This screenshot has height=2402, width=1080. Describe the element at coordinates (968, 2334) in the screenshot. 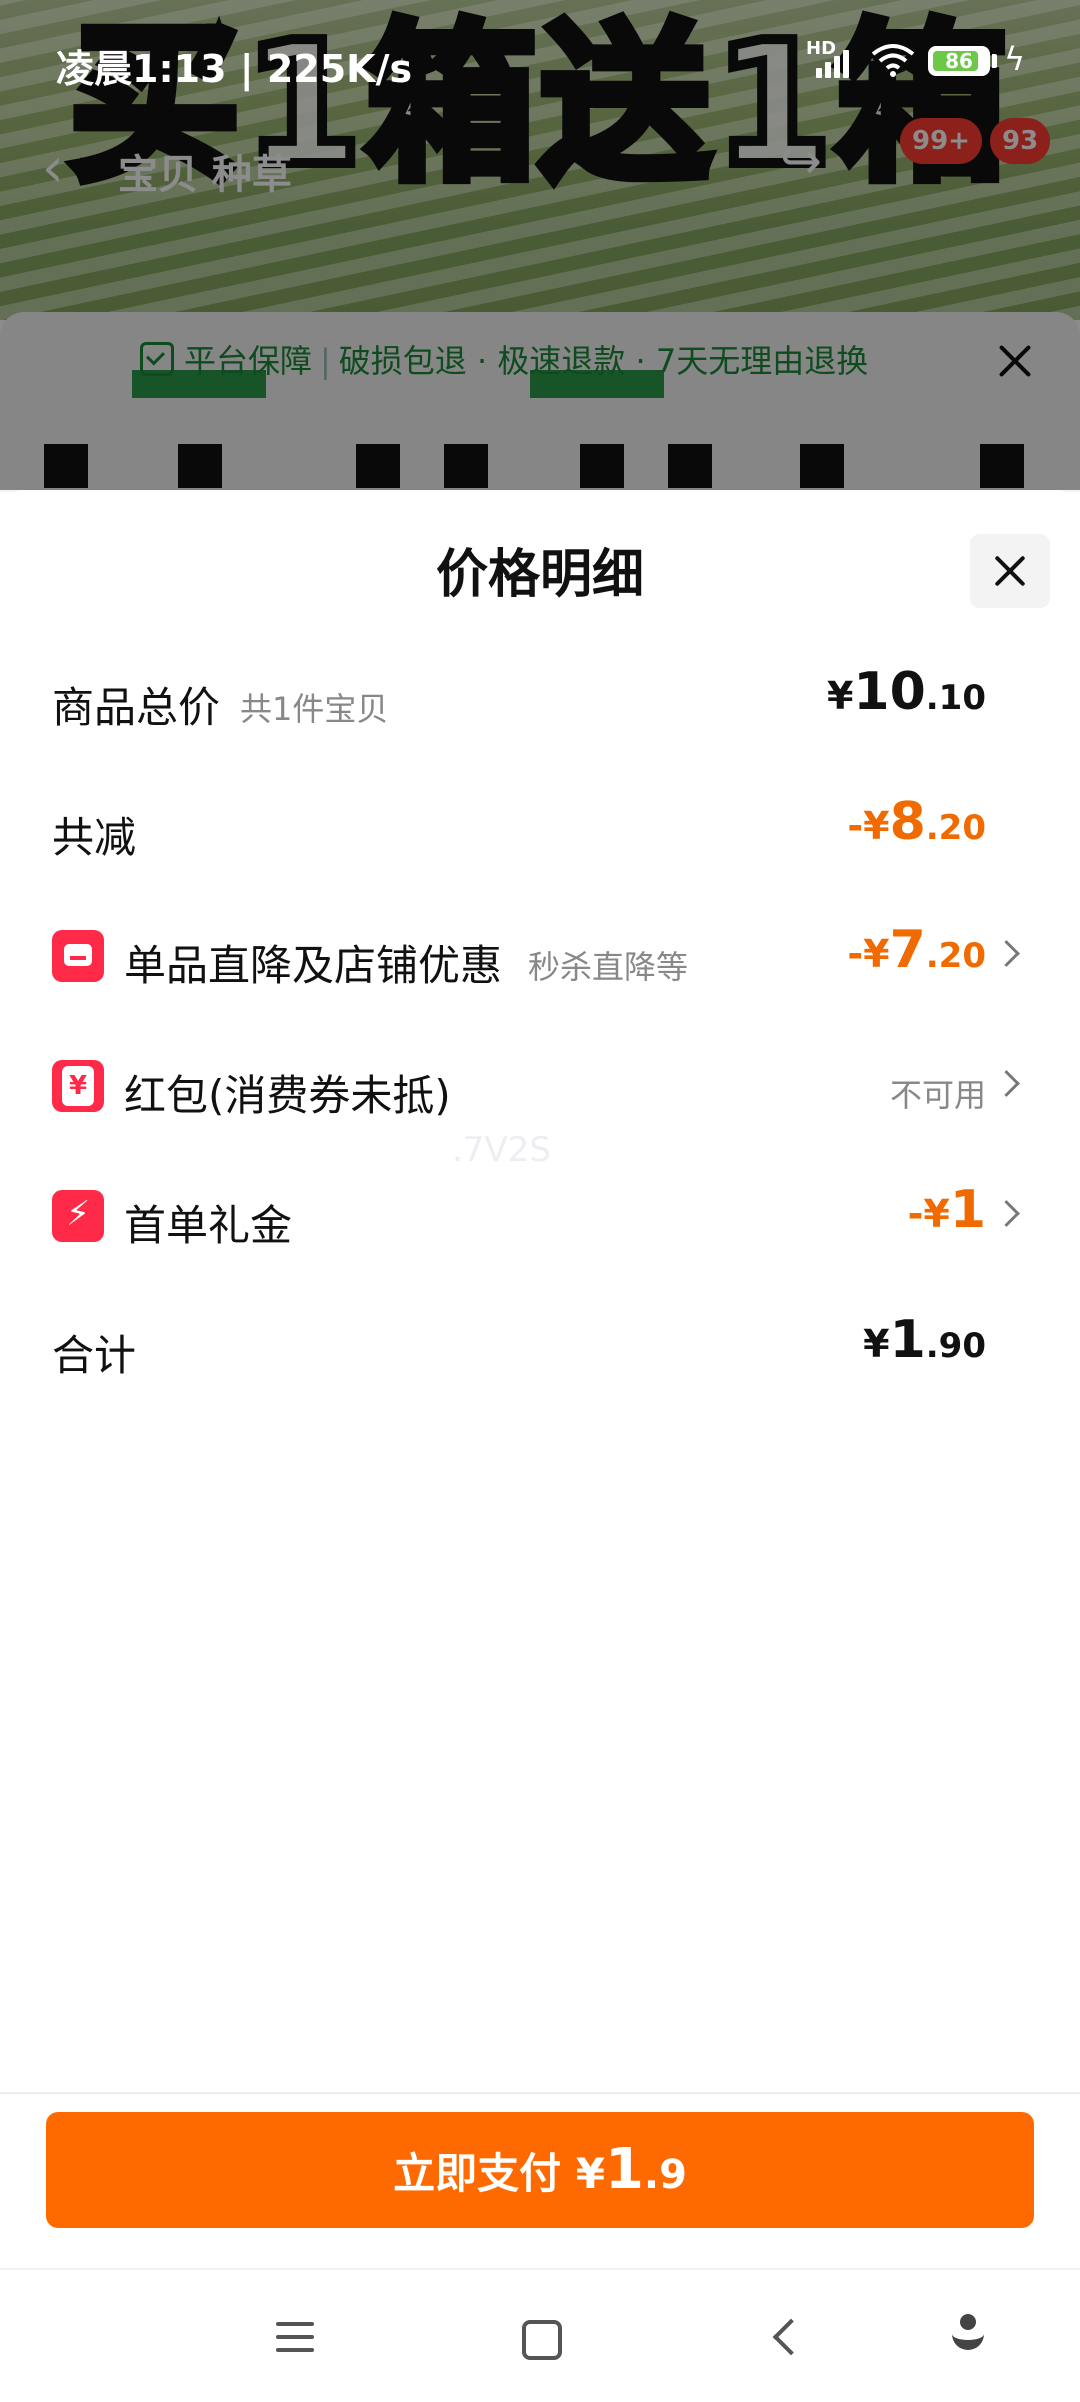

I see `assistant-icon` at that location.